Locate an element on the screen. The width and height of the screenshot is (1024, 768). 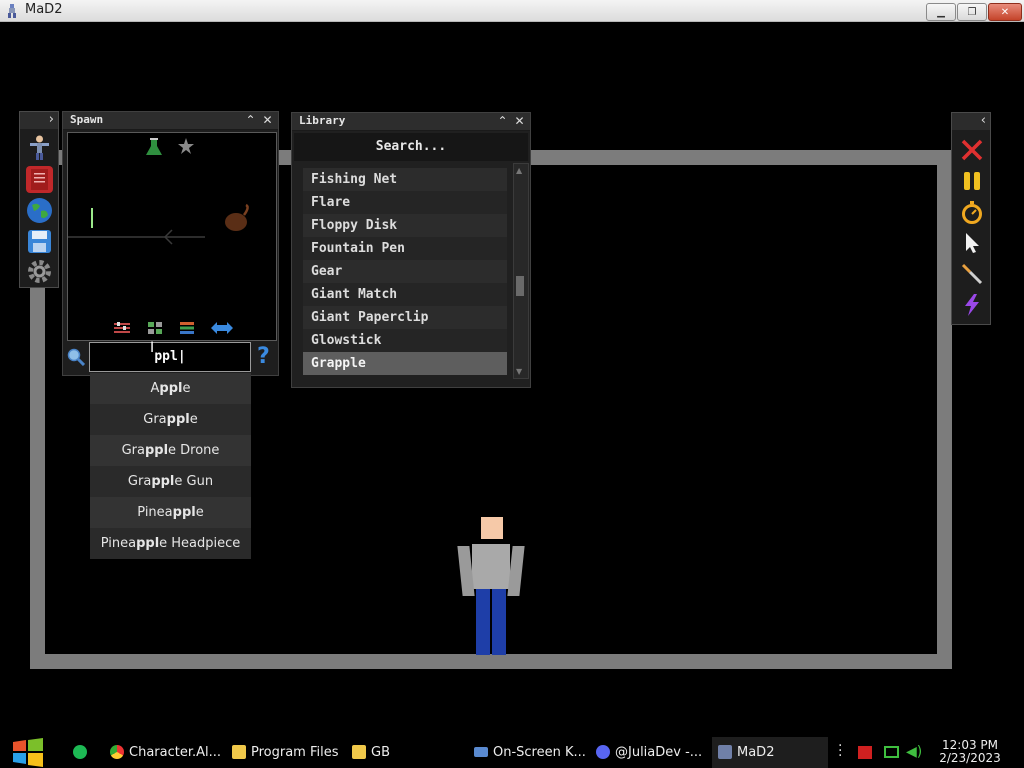
spotify-icon is located at coordinates (80, 752).